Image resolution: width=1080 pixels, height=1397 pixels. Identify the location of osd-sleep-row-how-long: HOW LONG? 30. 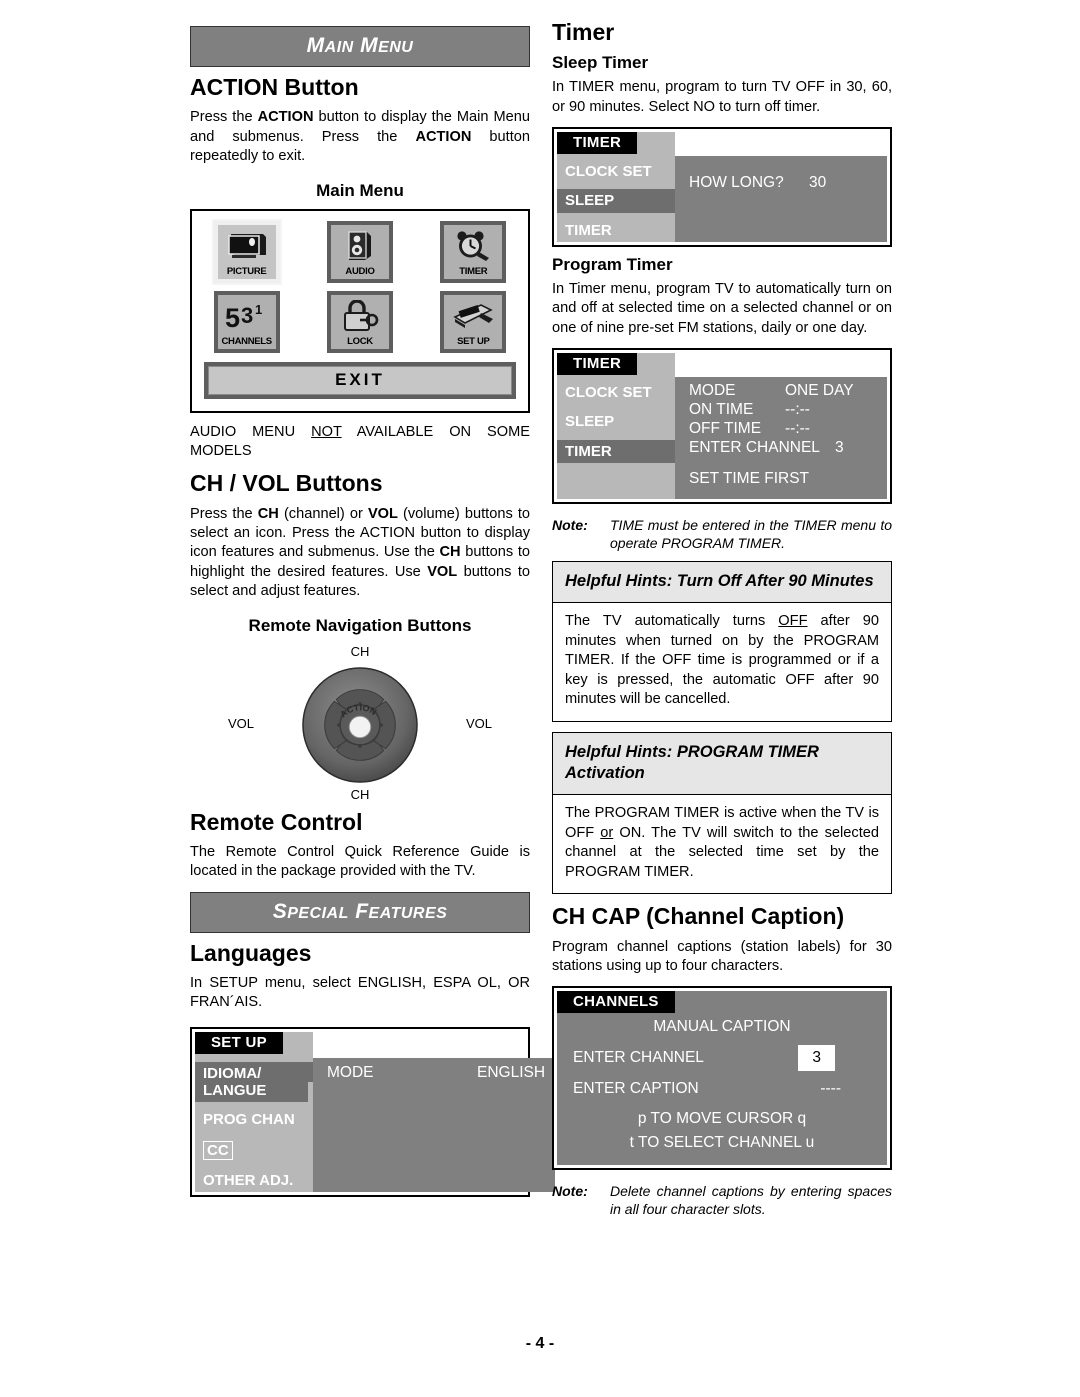
(783, 183).